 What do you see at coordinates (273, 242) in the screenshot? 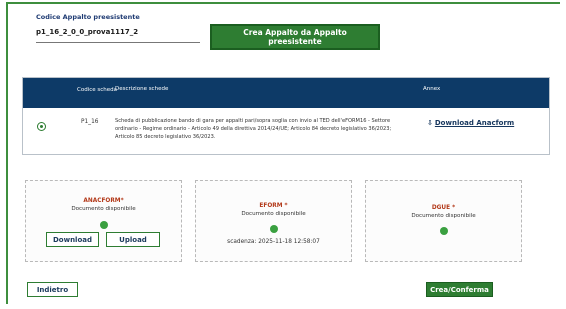
I see `eform-deadline: scadenza: 2025-11-18 12:58:07` at bounding box center [273, 242].